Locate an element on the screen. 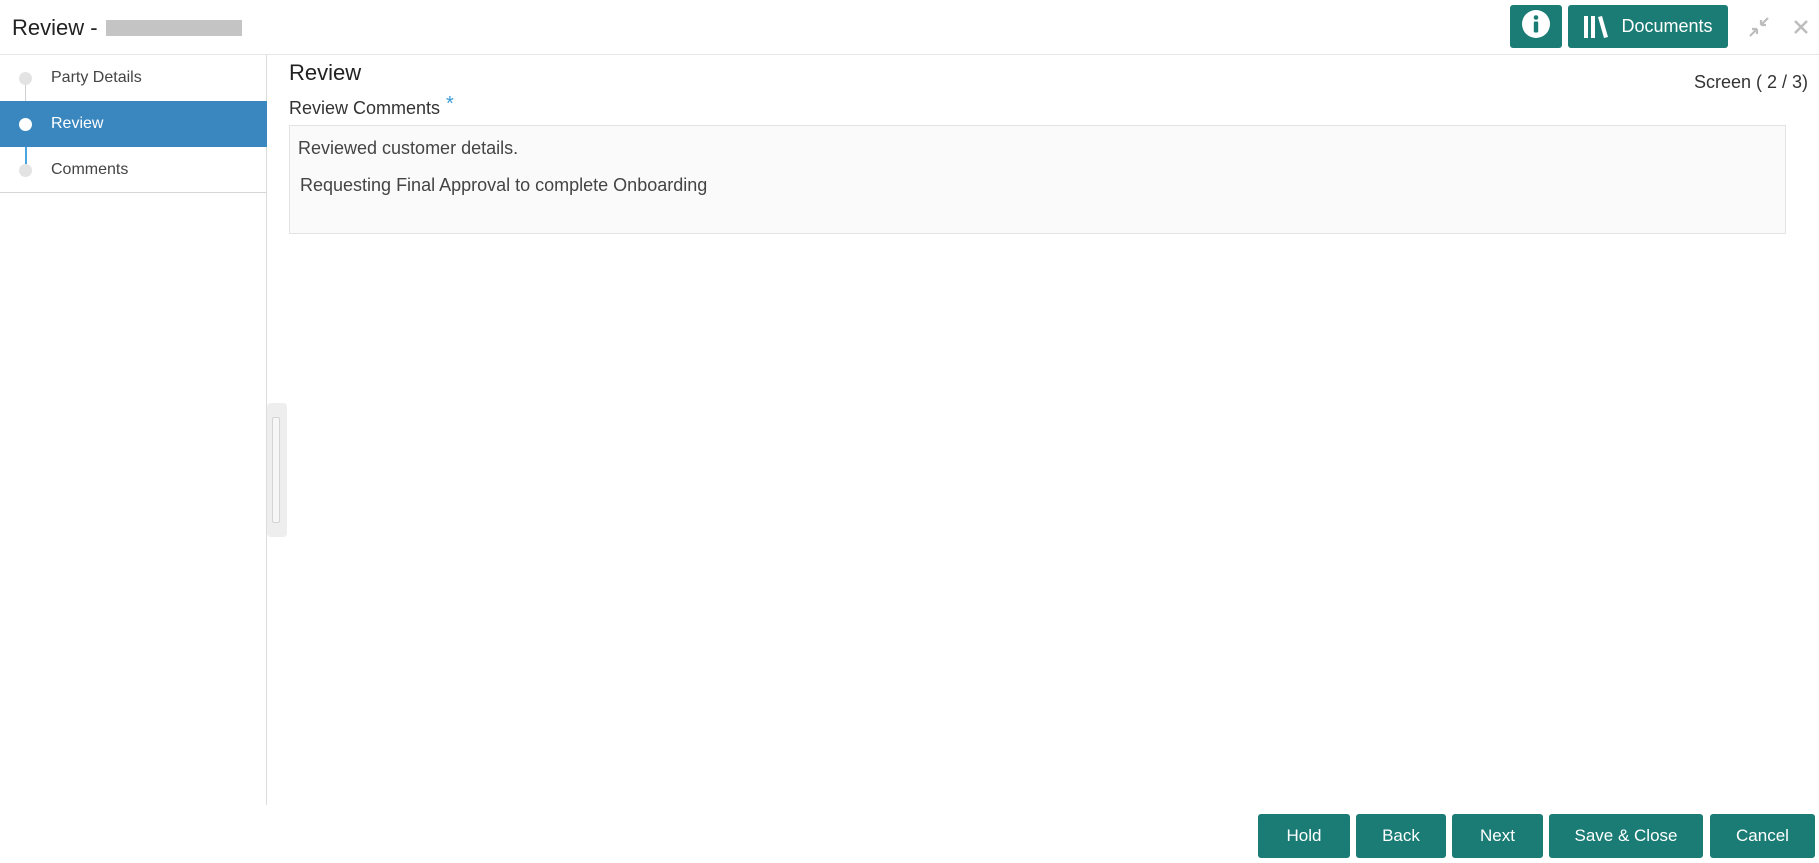 This screenshot has height=863, width=1819. back-button: Back is located at coordinates (1401, 836).